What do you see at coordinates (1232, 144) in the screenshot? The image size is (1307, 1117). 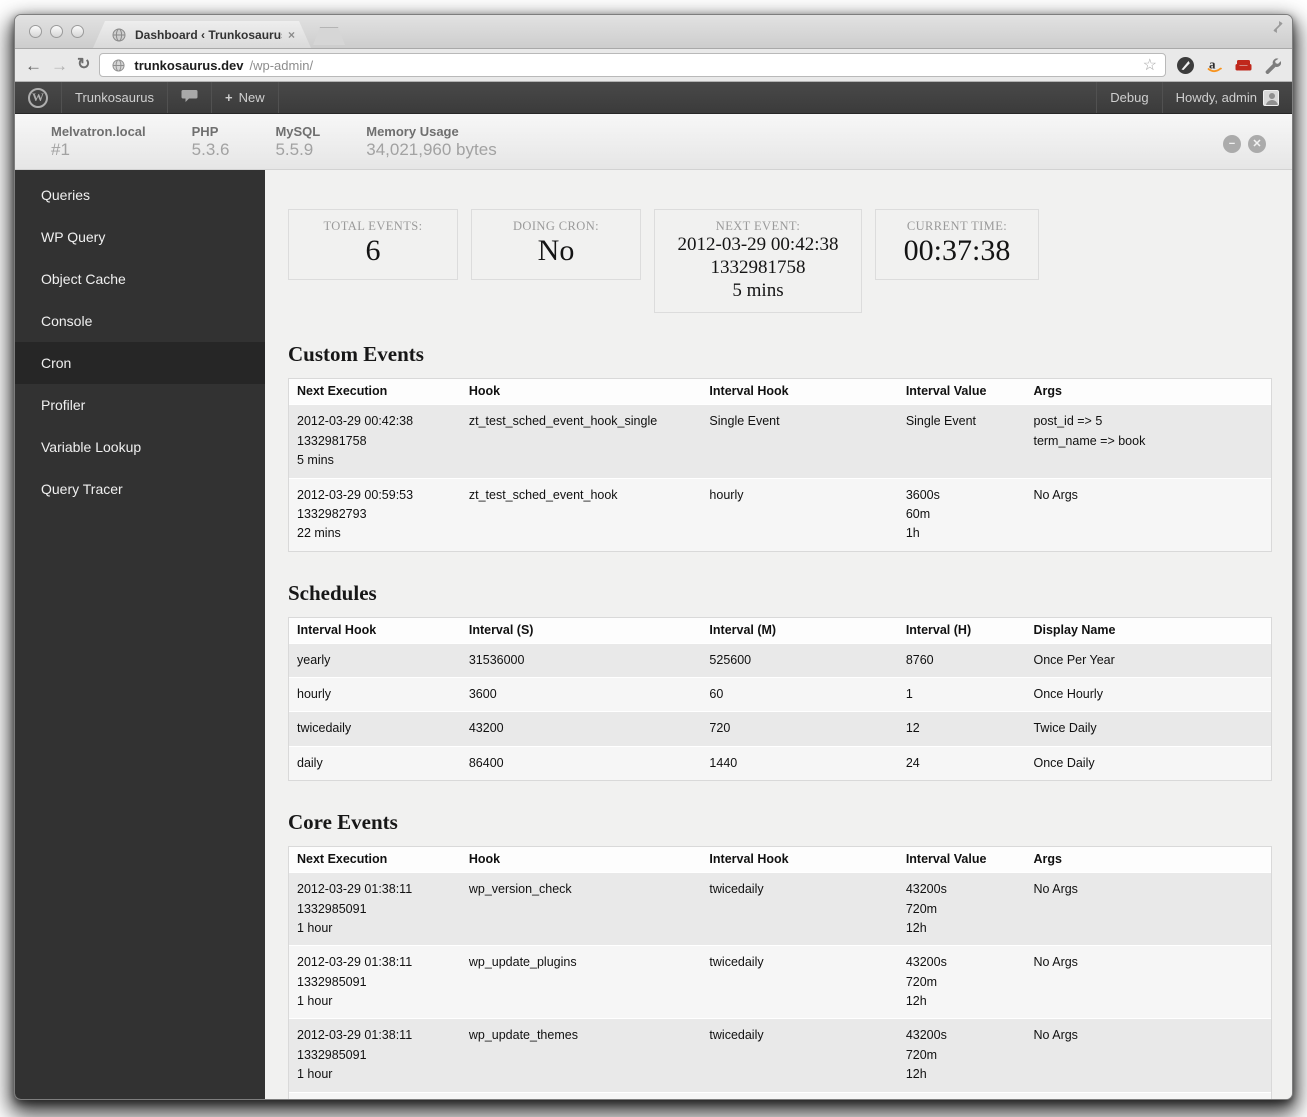 I see `collapse-debug-bar-button: −` at bounding box center [1232, 144].